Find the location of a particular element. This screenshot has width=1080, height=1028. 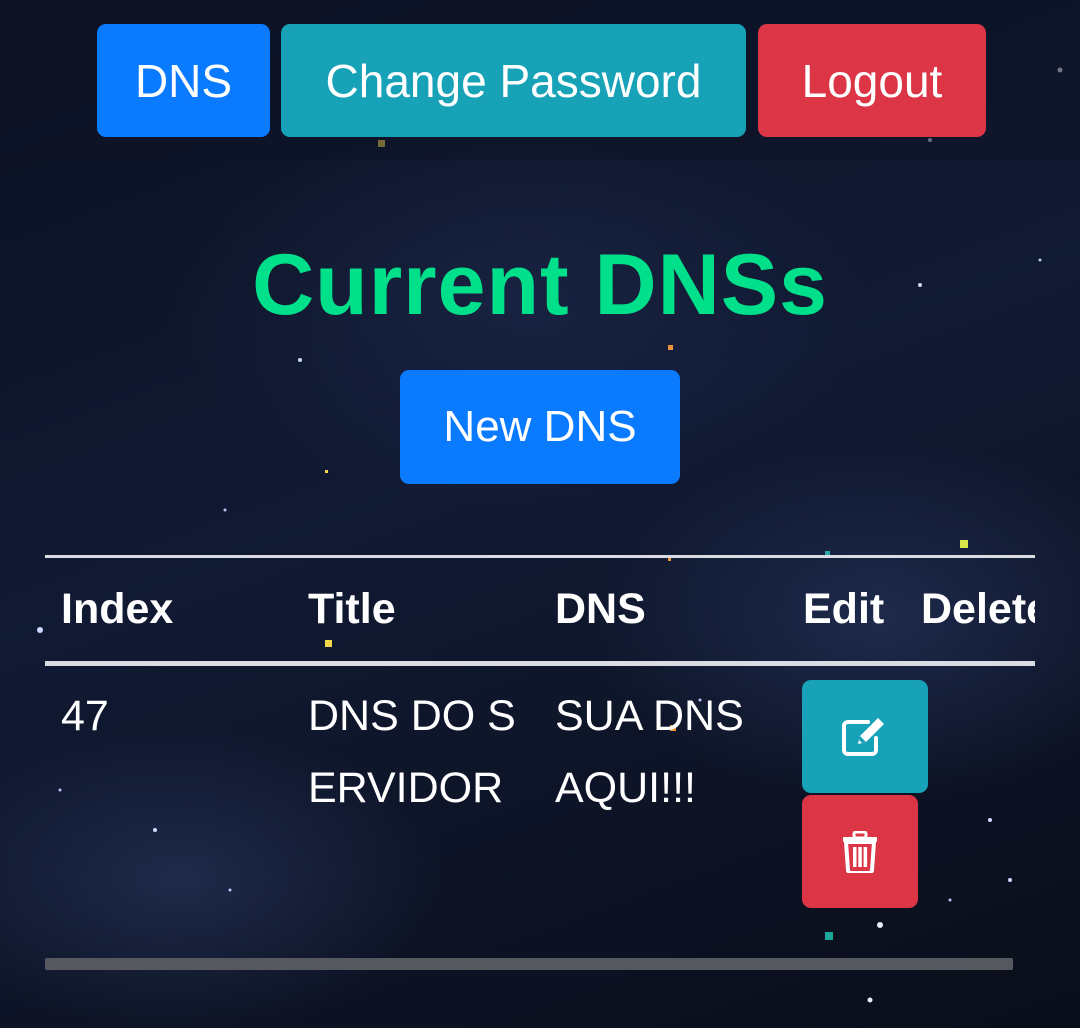

cell-index: 47 is located at coordinates (85, 716).